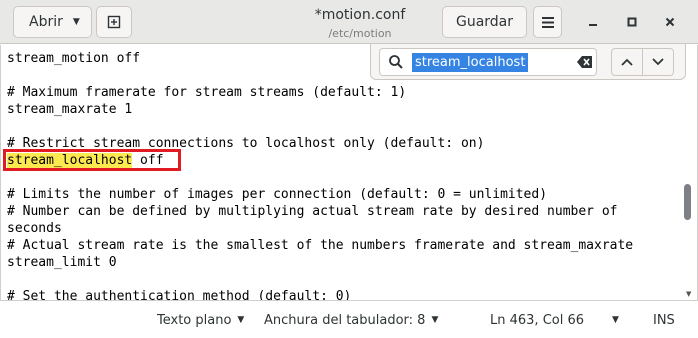 This screenshot has width=698, height=338. I want to click on window-title-area: *motion.conf /etc/motion, so click(360, 23).